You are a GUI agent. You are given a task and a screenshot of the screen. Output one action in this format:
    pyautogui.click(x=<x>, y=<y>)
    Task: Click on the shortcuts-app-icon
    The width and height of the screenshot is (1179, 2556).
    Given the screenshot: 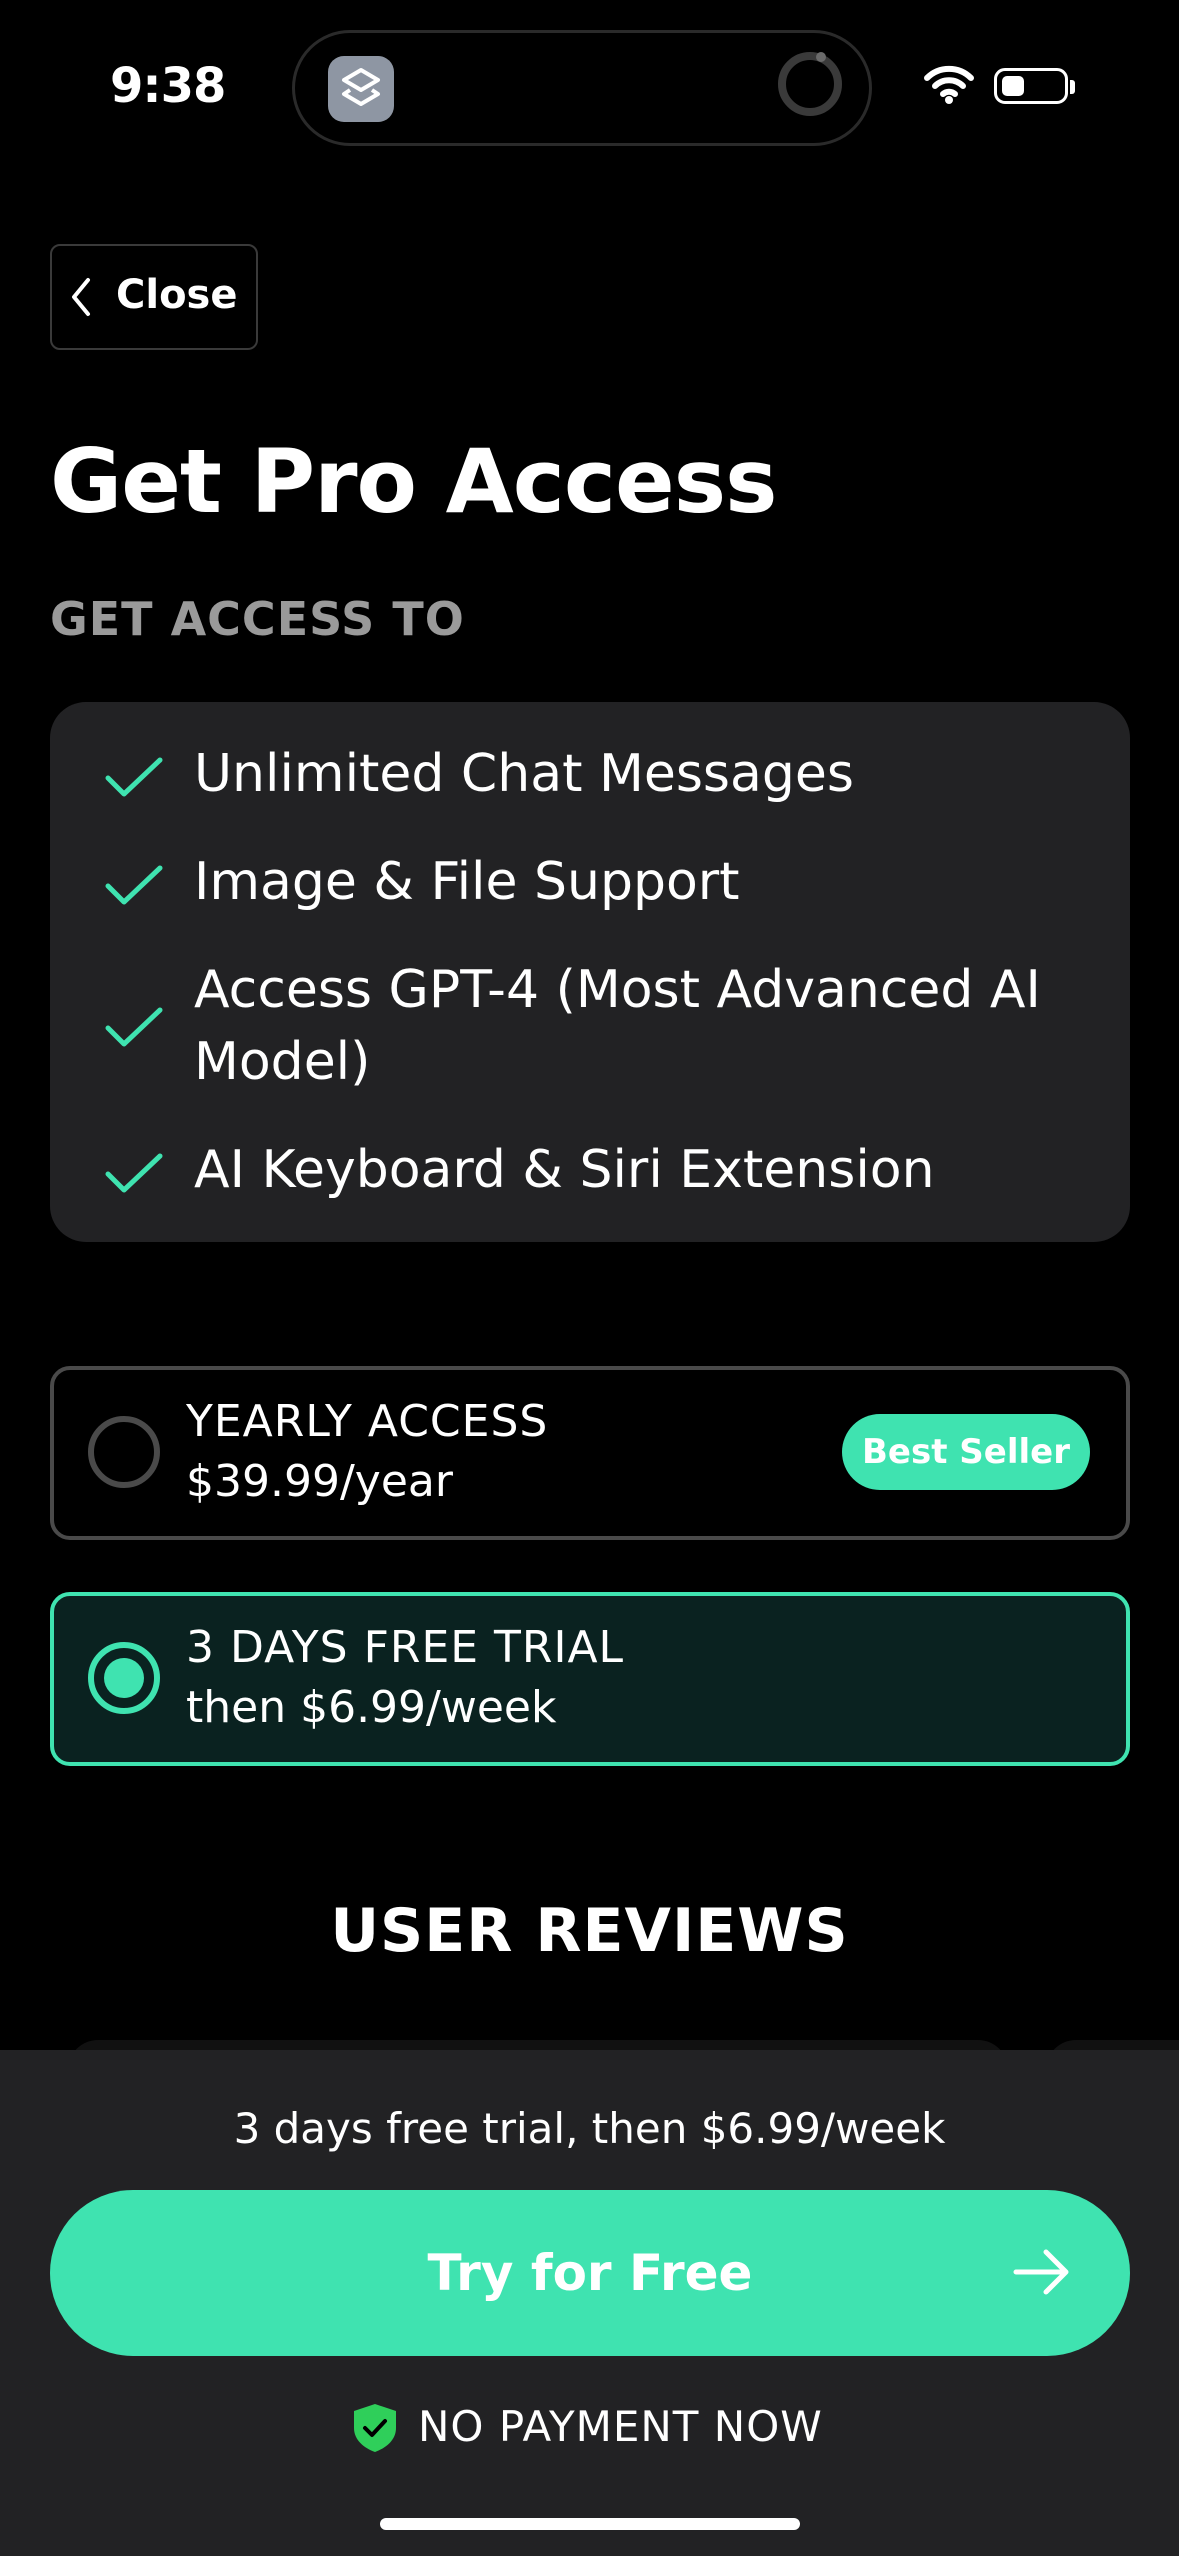 What is the action you would take?
    pyautogui.click(x=361, y=89)
    